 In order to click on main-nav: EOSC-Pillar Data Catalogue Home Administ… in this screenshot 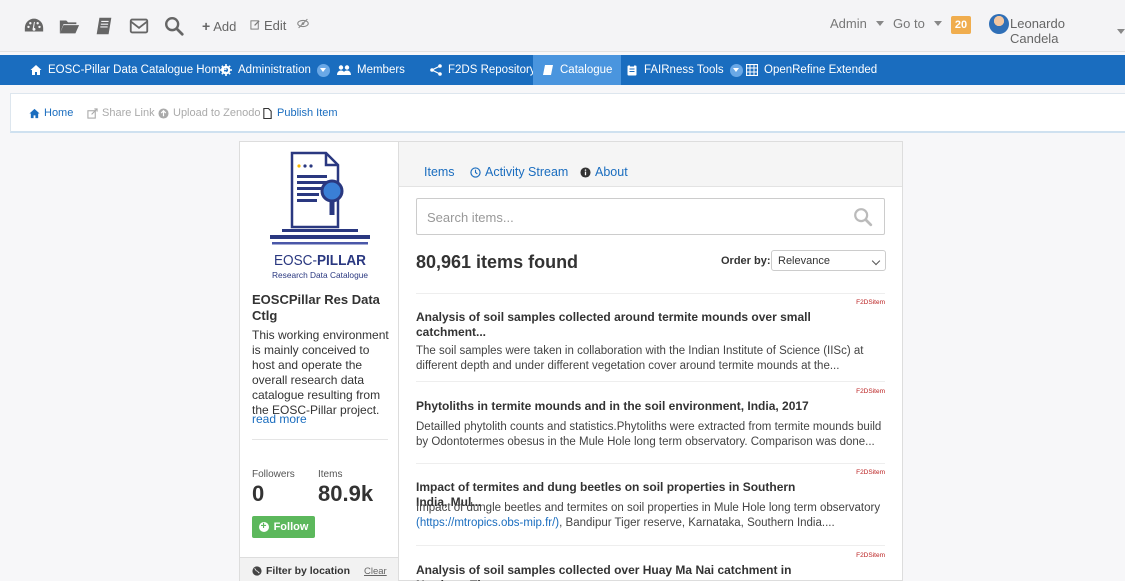, I will do `click(562, 70)`.